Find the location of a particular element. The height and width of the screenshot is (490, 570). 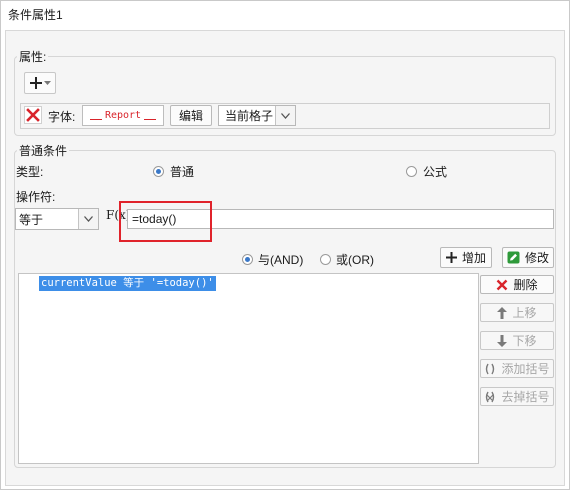

move-down-button: 下移 is located at coordinates (517, 340).